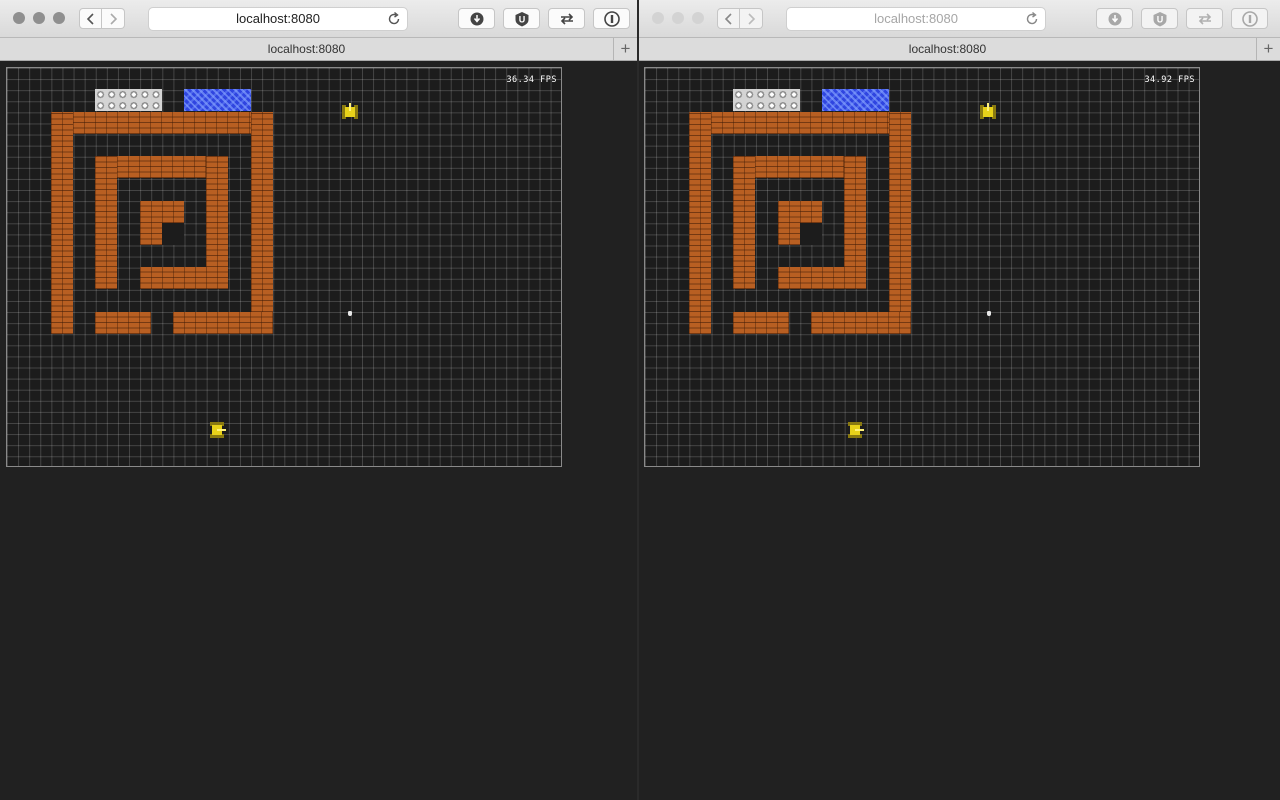 The image size is (1280, 800). Describe the element at coordinates (531, 80) in the screenshot. I see `fps-counter: 36.34 FPS` at that location.